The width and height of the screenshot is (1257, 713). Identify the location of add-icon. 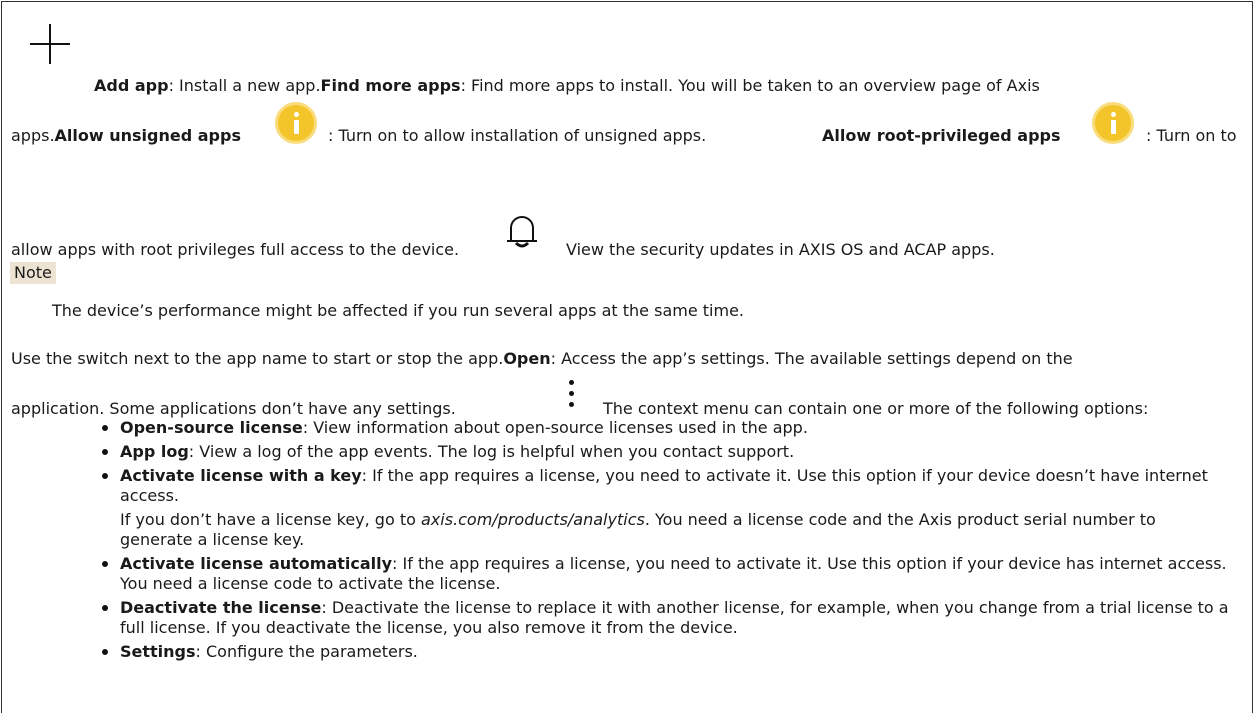
(50, 44).